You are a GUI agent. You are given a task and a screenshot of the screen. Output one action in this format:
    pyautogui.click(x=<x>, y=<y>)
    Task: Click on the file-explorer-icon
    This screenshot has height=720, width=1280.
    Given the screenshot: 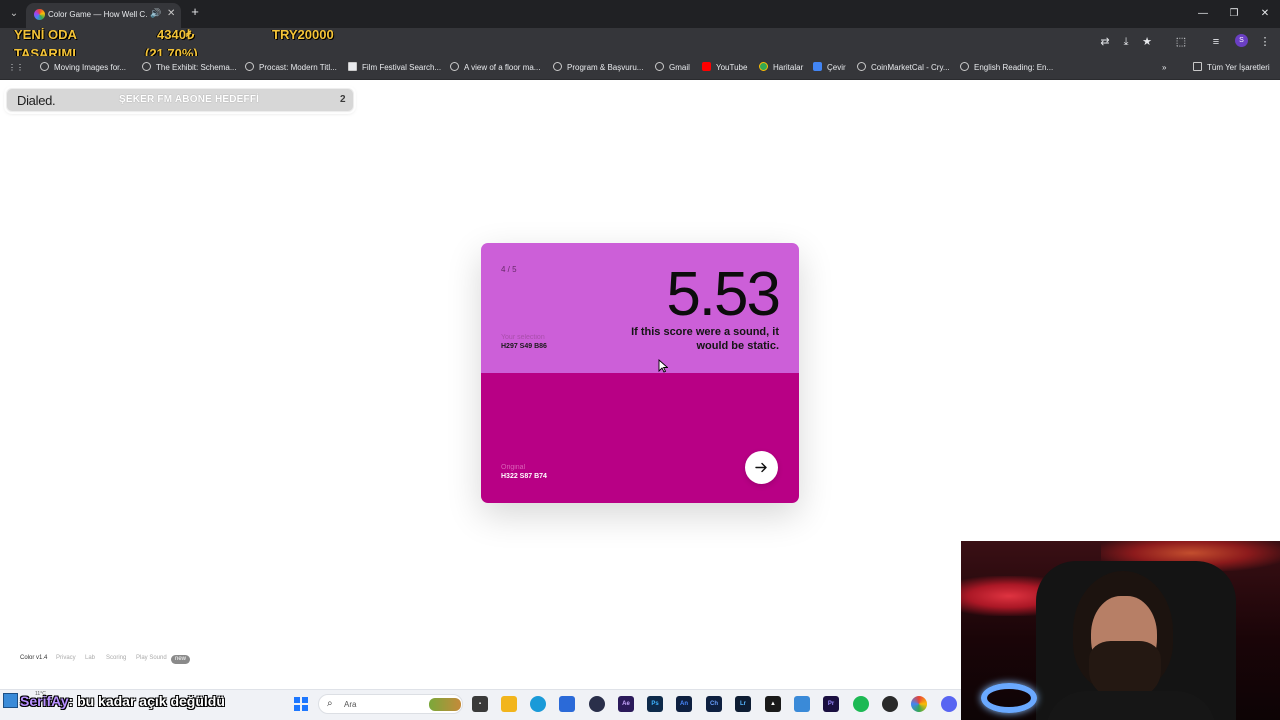 What is the action you would take?
    pyautogui.click(x=509, y=704)
    